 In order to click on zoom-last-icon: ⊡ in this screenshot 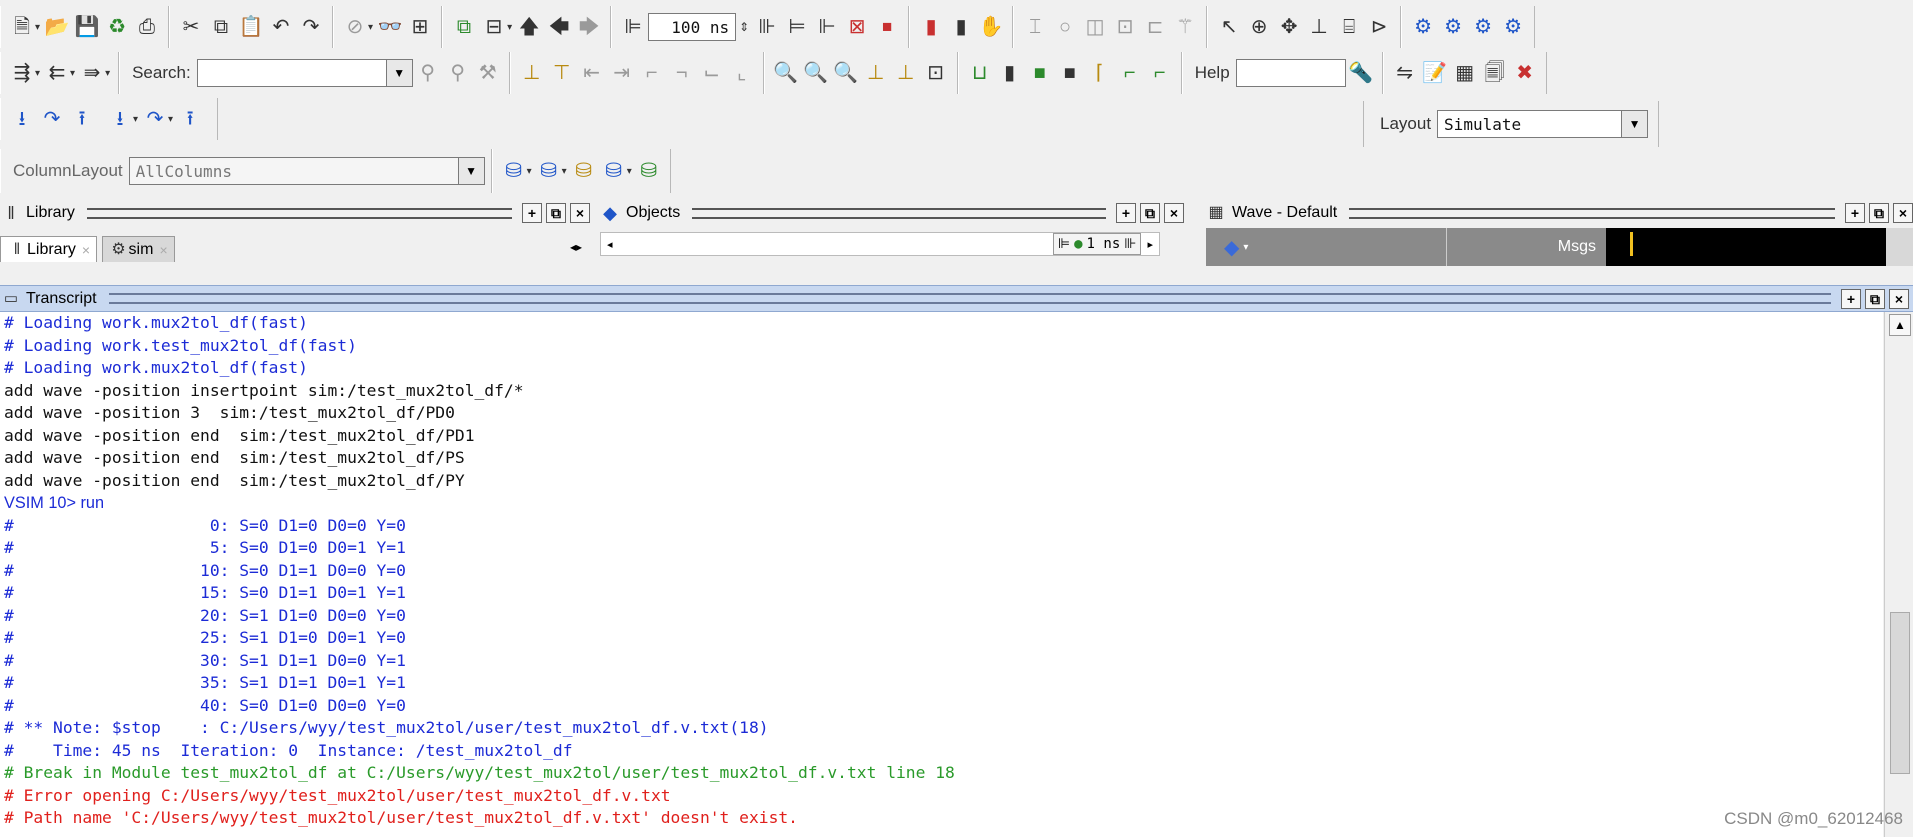, I will do `click(936, 73)`.